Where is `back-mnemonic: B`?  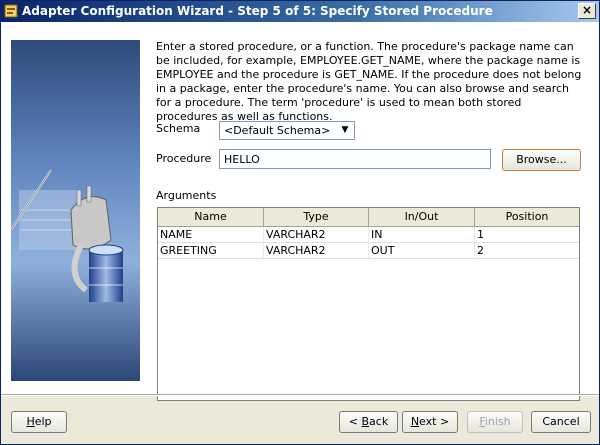
back-mnemonic: B is located at coordinates (365, 421).